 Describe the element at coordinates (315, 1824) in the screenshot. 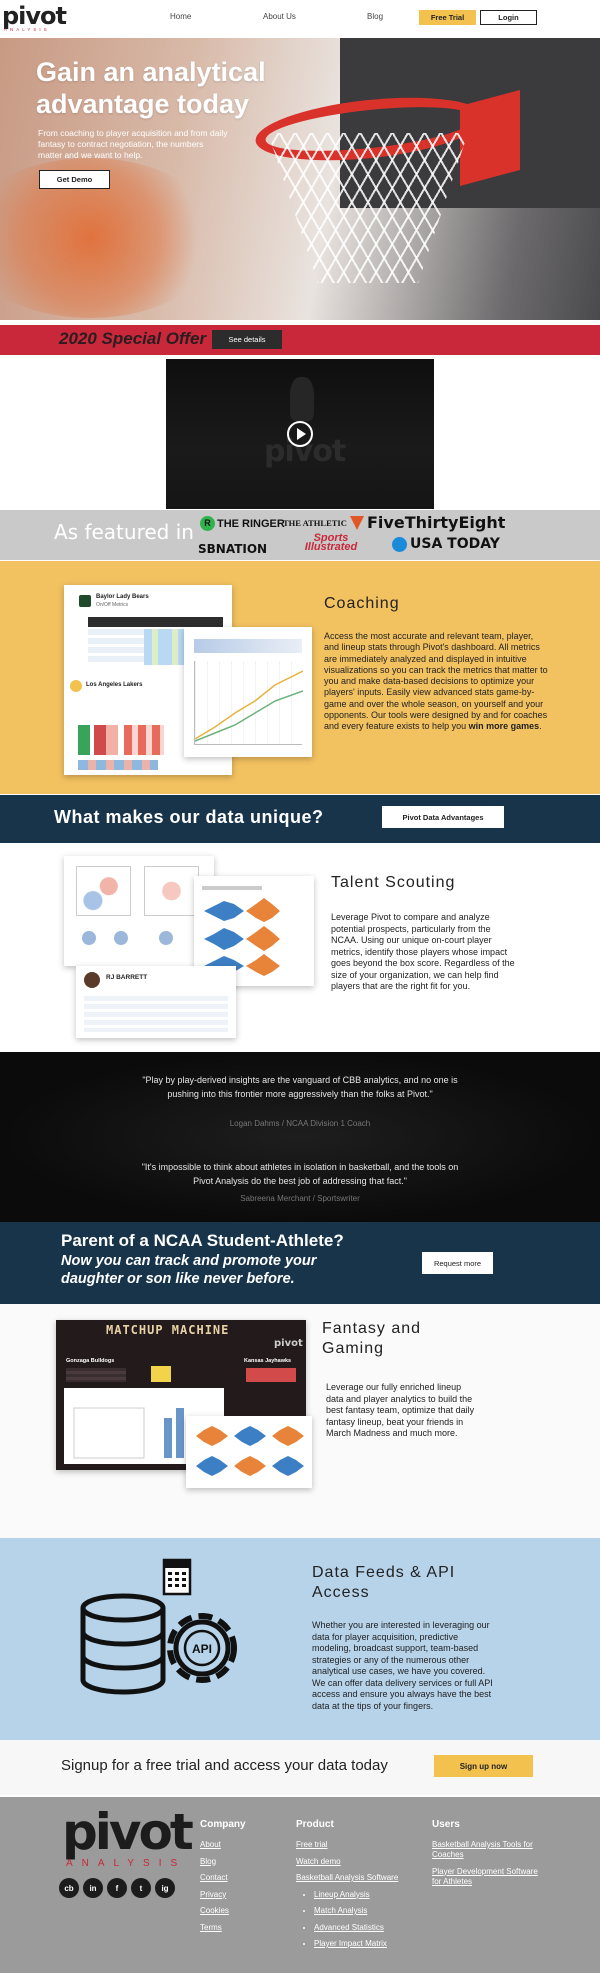

I see `footer-product-title: Product` at that location.